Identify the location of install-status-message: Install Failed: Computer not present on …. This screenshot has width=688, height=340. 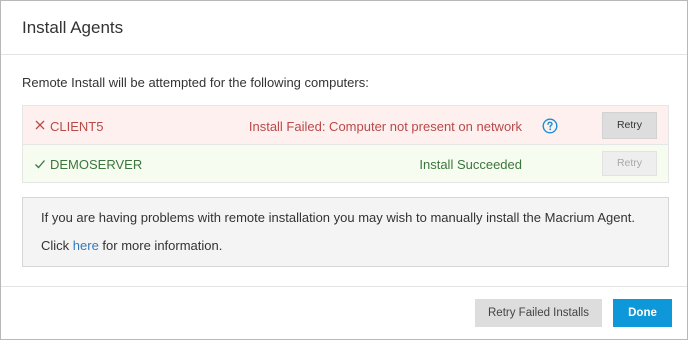
(385, 126).